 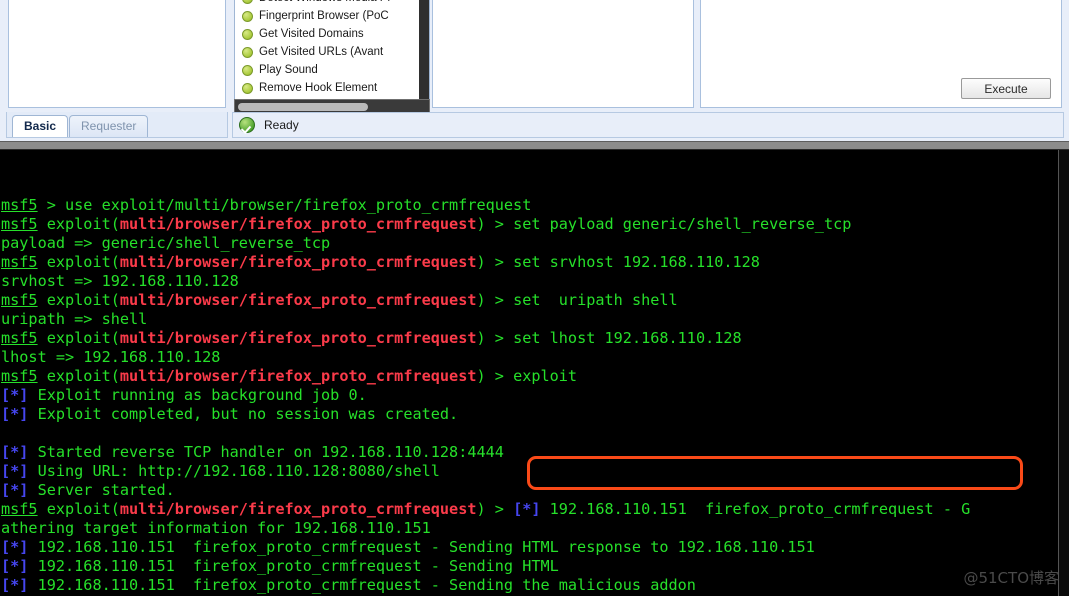 I want to click on list-item-label: Fingerprint Browser (PoC, so click(x=324, y=16).